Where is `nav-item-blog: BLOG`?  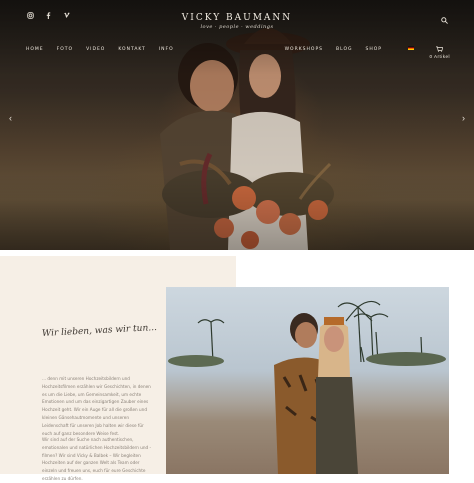 nav-item-blog: BLOG is located at coordinates (344, 49).